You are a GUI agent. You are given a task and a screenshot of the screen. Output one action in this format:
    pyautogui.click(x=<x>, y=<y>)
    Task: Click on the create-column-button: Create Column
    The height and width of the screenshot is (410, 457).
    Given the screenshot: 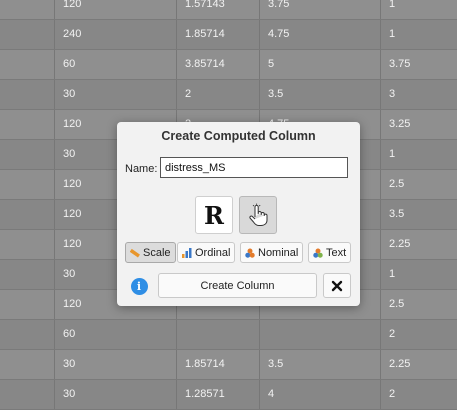 What is the action you would take?
    pyautogui.click(x=237, y=285)
    